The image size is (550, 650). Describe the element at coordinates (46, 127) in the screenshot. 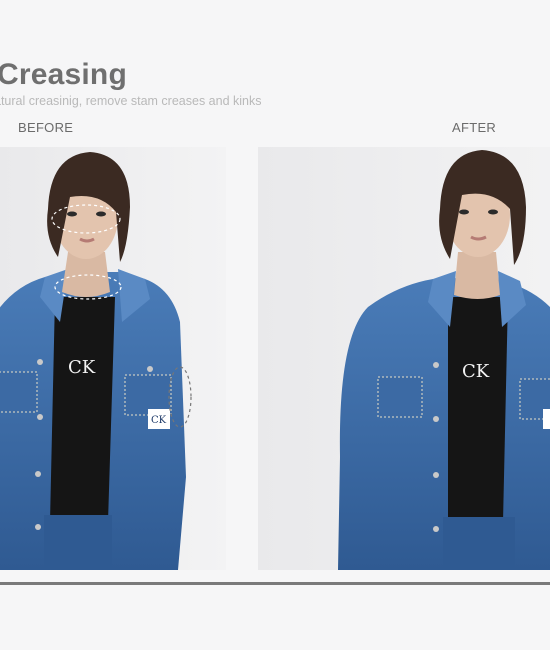

I see `before-label: BEFORE` at that location.